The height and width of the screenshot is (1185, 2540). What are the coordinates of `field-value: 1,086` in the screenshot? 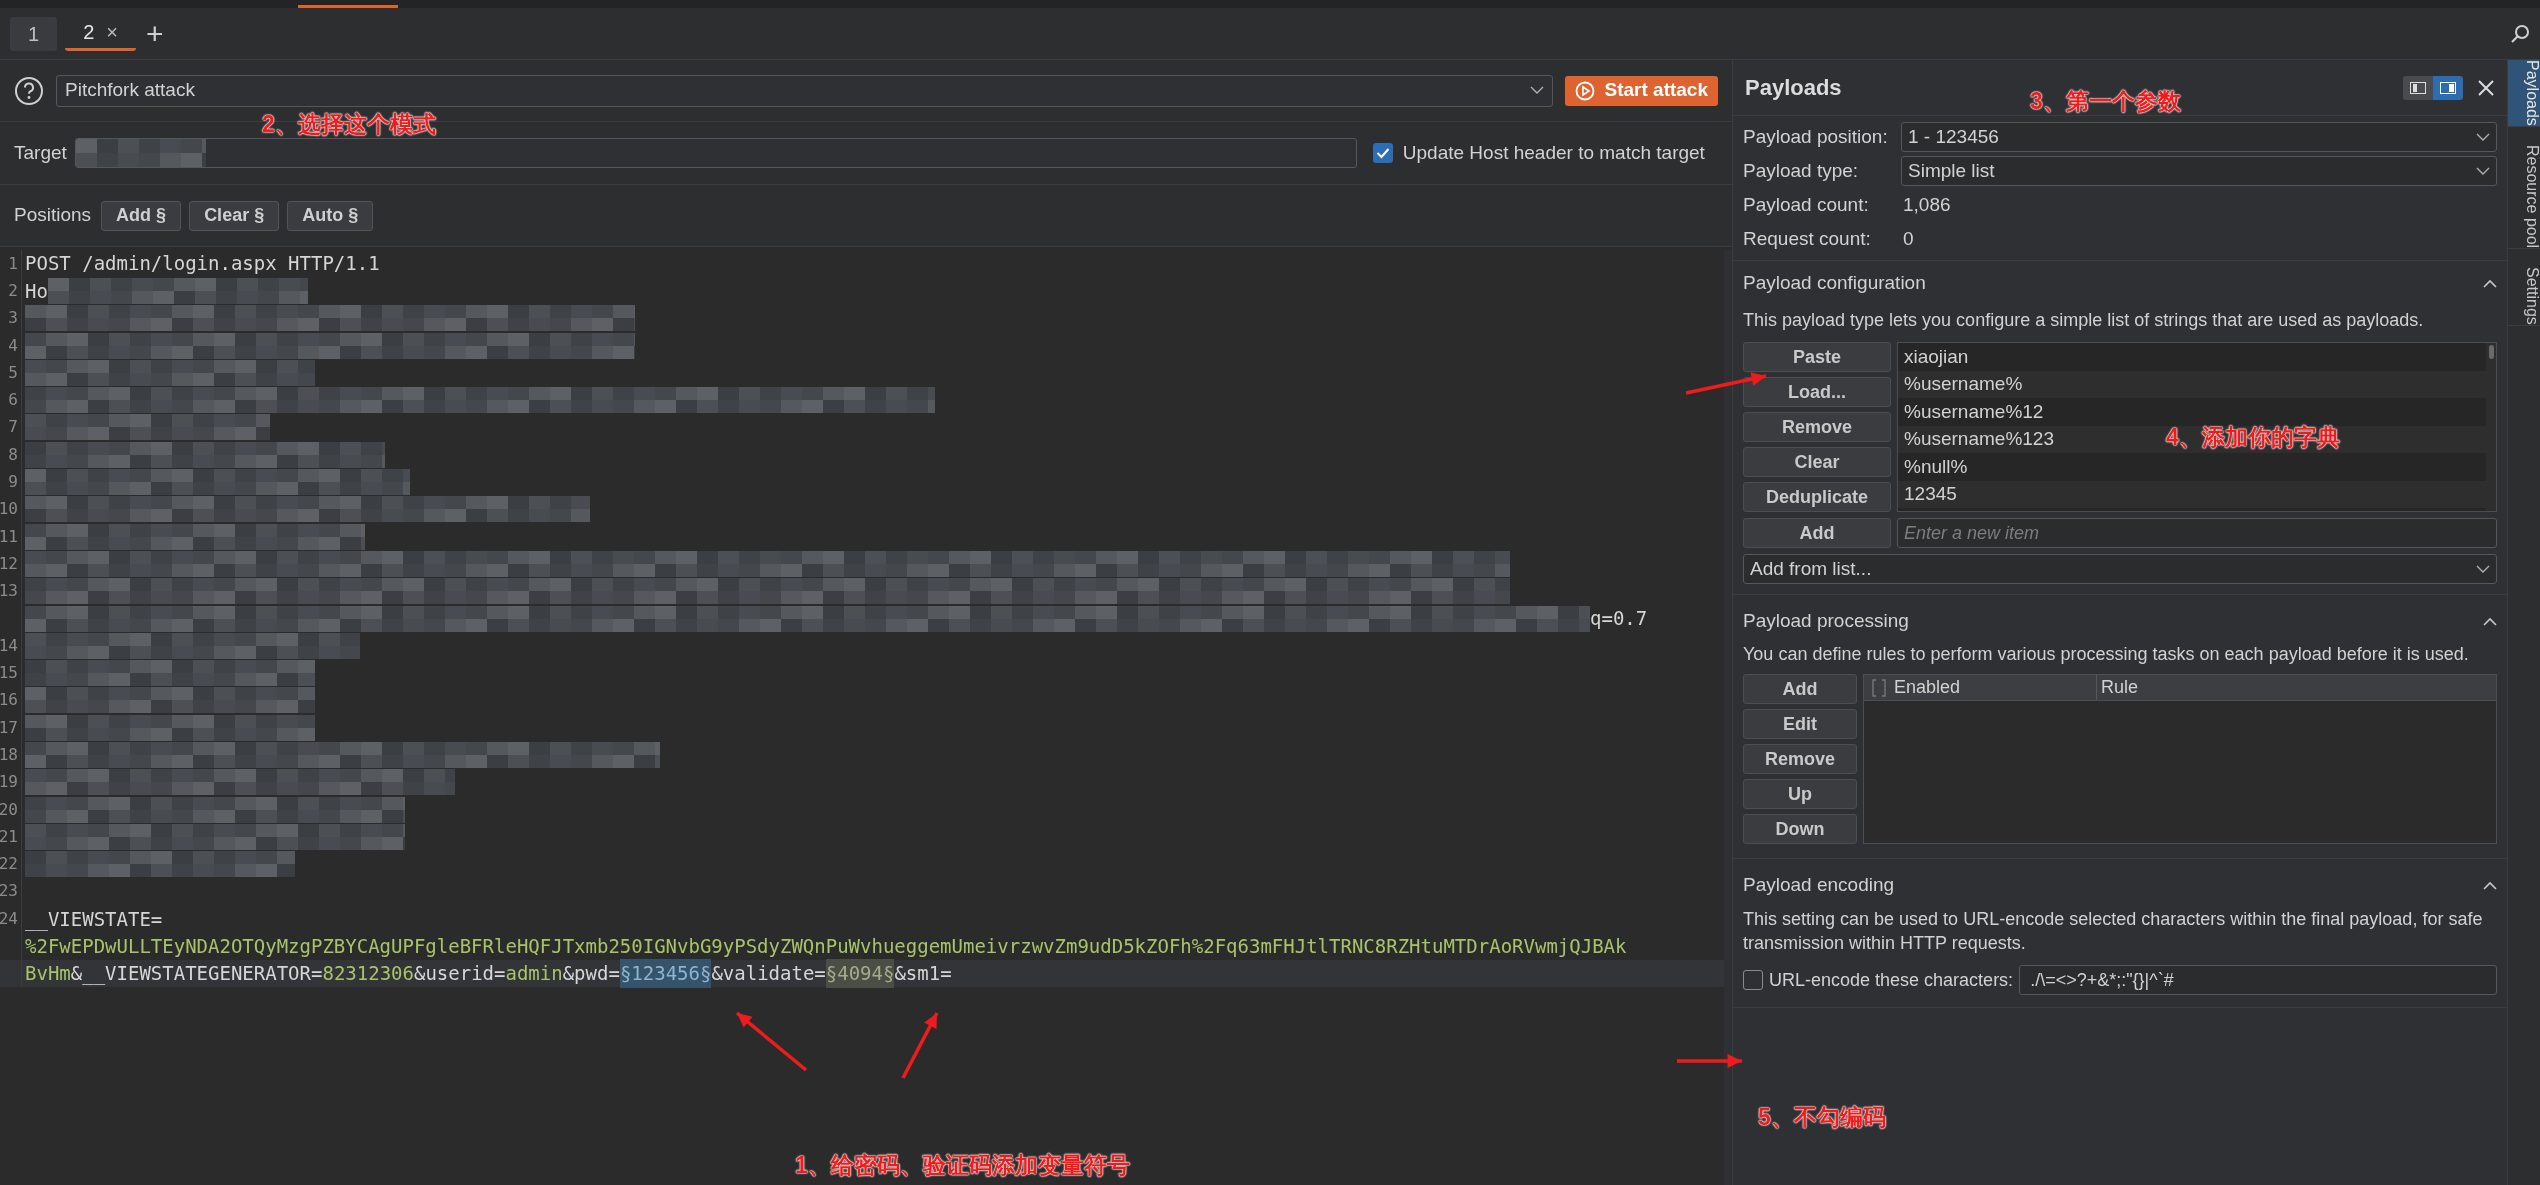 It's located at (1926, 204).